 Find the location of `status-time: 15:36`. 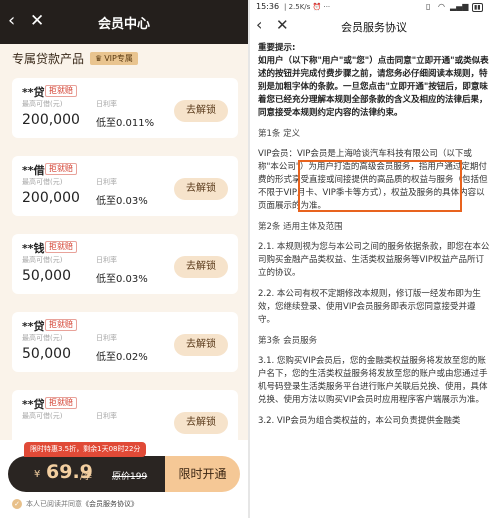

status-time: 15:36 is located at coordinates (268, 6).